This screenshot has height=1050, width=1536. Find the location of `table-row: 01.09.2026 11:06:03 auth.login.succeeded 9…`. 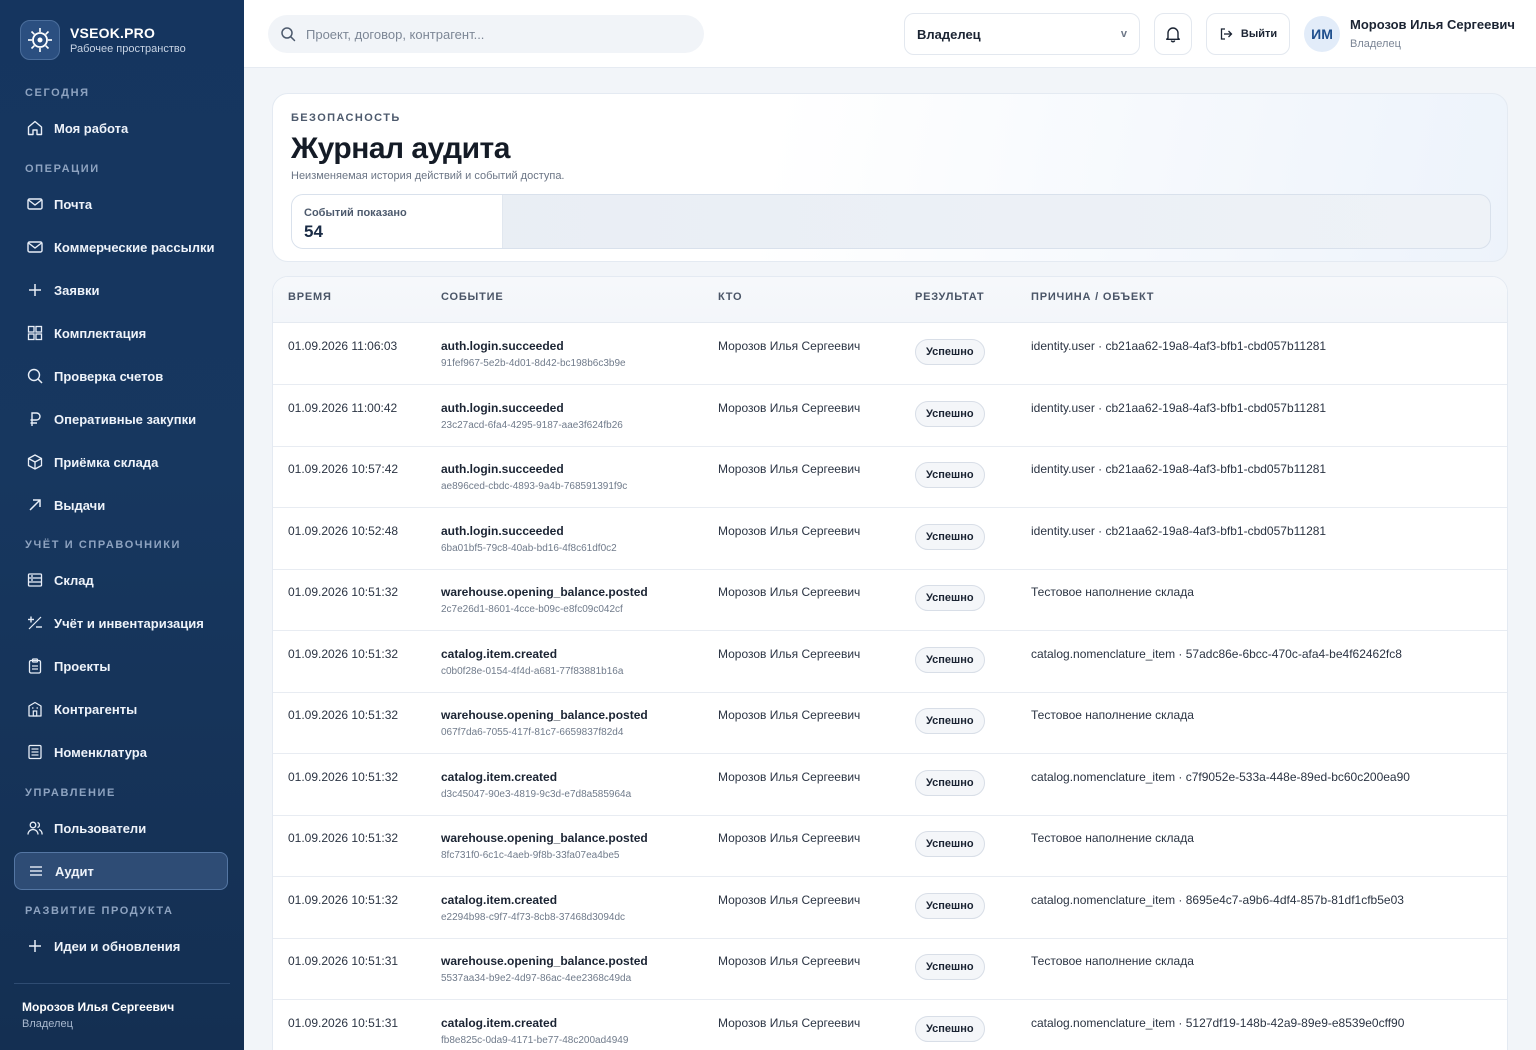

table-row: 01.09.2026 11:06:03 auth.login.succeeded 9… is located at coordinates (890, 354).